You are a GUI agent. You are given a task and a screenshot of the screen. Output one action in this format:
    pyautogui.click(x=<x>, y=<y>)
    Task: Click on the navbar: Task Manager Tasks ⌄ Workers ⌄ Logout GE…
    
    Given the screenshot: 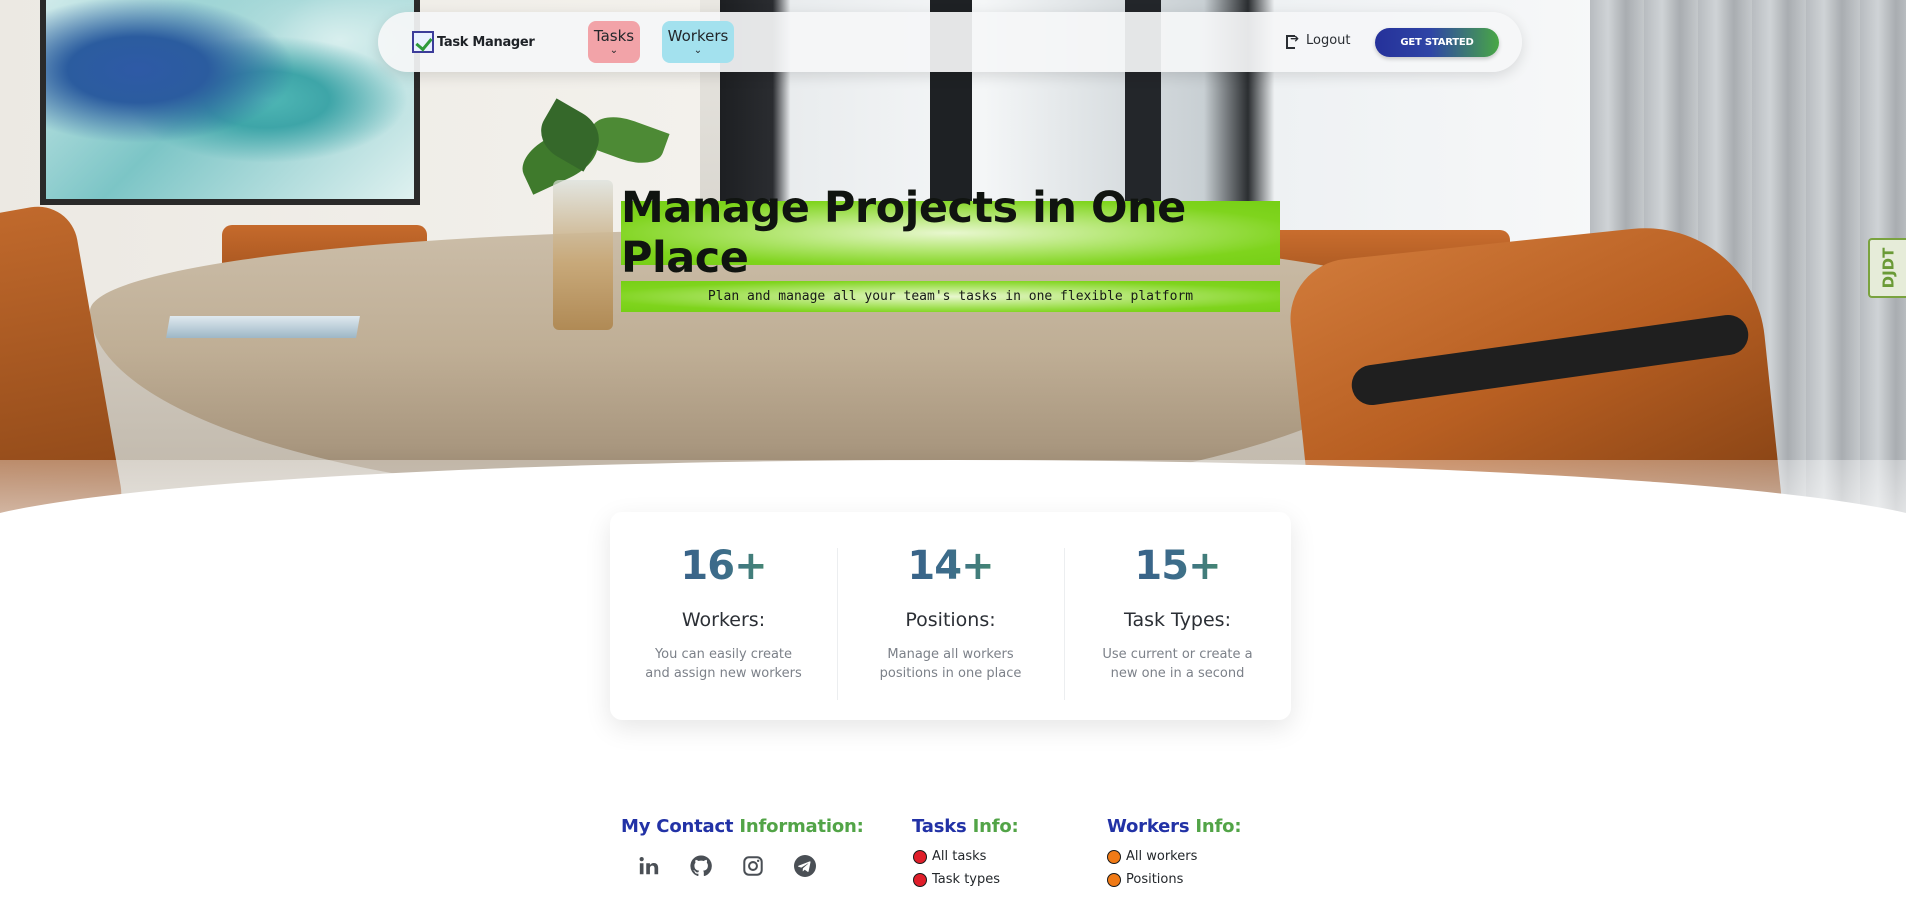 What is the action you would take?
    pyautogui.click(x=950, y=42)
    